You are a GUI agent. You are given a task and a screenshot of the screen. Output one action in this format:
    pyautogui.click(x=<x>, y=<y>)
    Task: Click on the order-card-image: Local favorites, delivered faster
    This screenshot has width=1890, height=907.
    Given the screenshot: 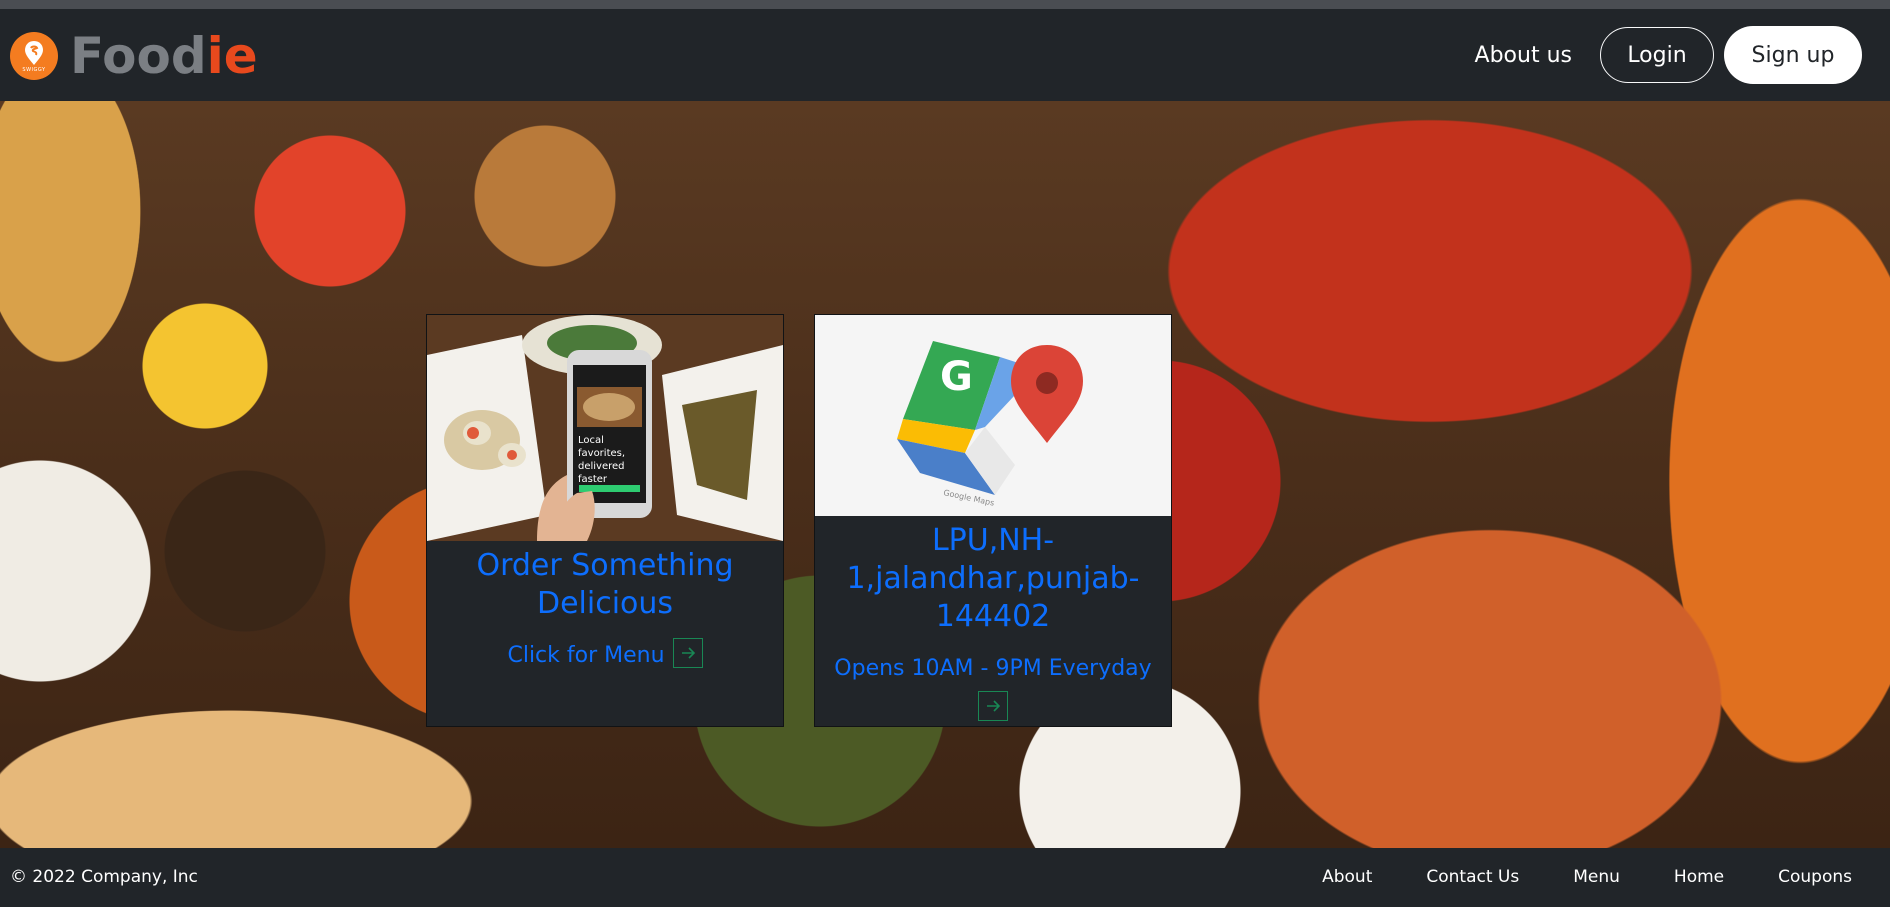 What is the action you would take?
    pyautogui.click(x=605, y=428)
    